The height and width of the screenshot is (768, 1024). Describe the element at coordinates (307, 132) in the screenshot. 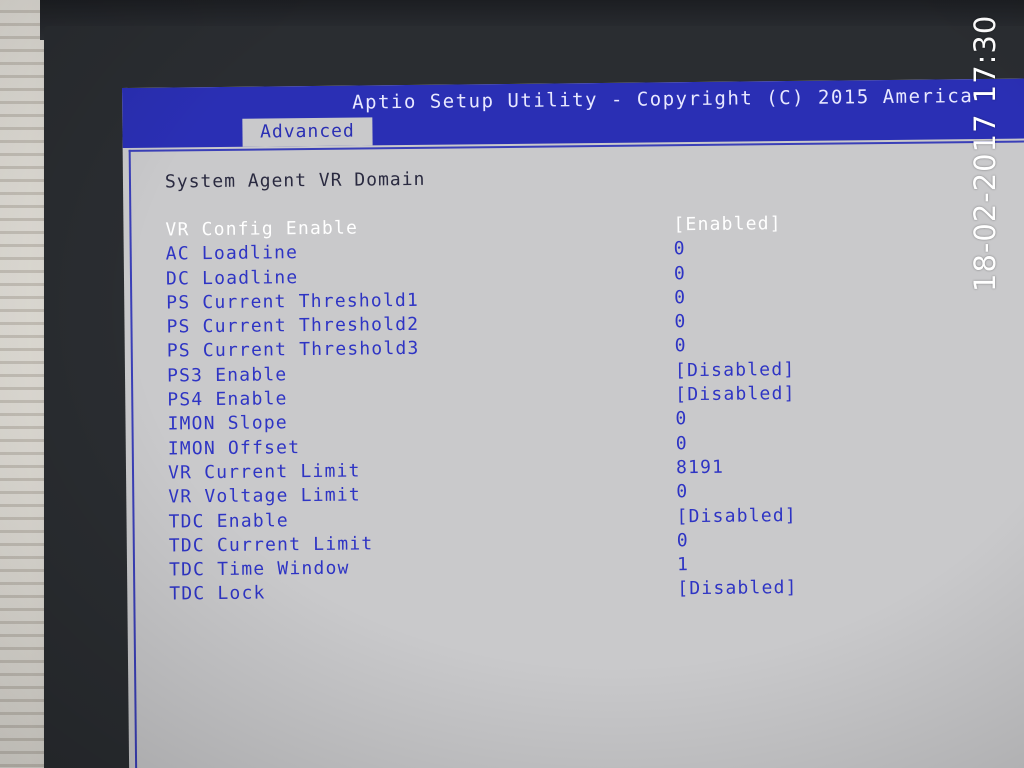

I see `tab-advanced: Advanced` at that location.